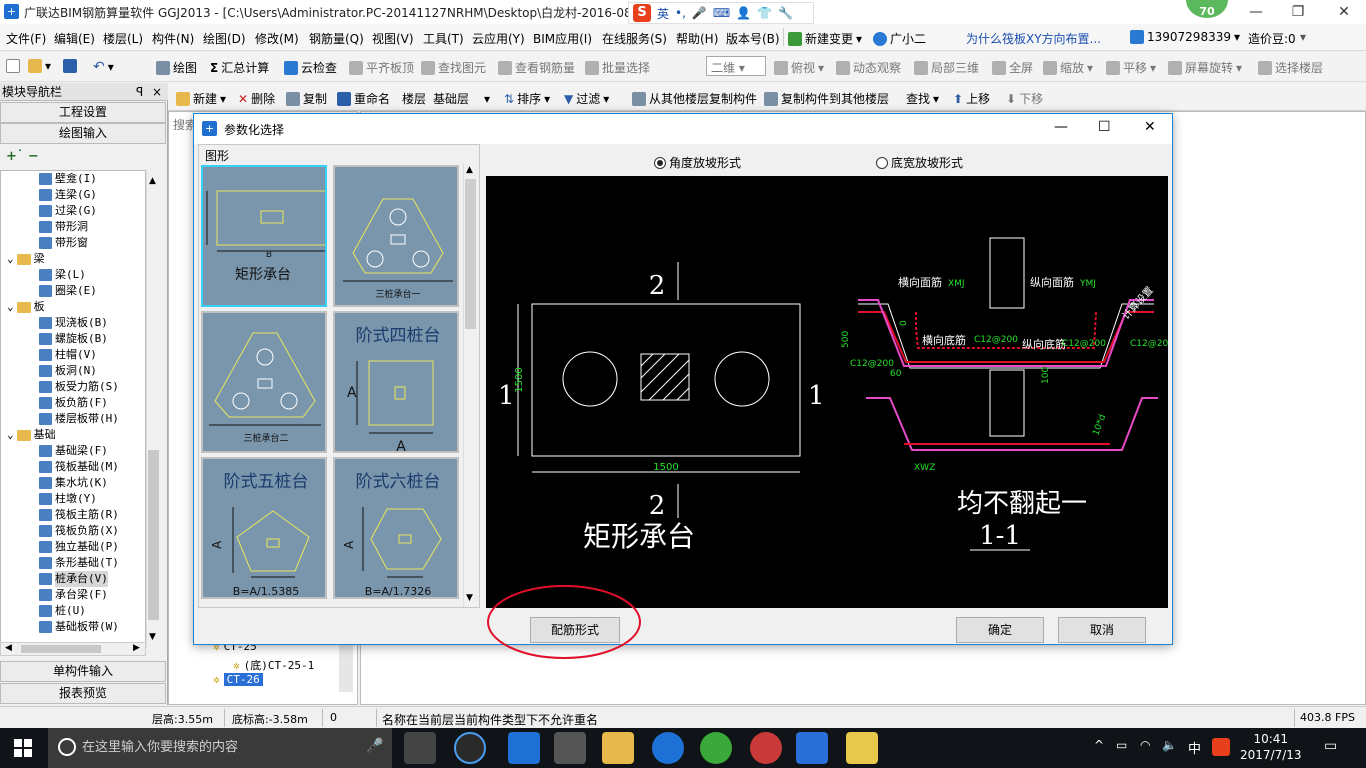  What do you see at coordinates (1272, 38) in the screenshot?
I see `cost-beans: 造价豆:0` at bounding box center [1272, 38].